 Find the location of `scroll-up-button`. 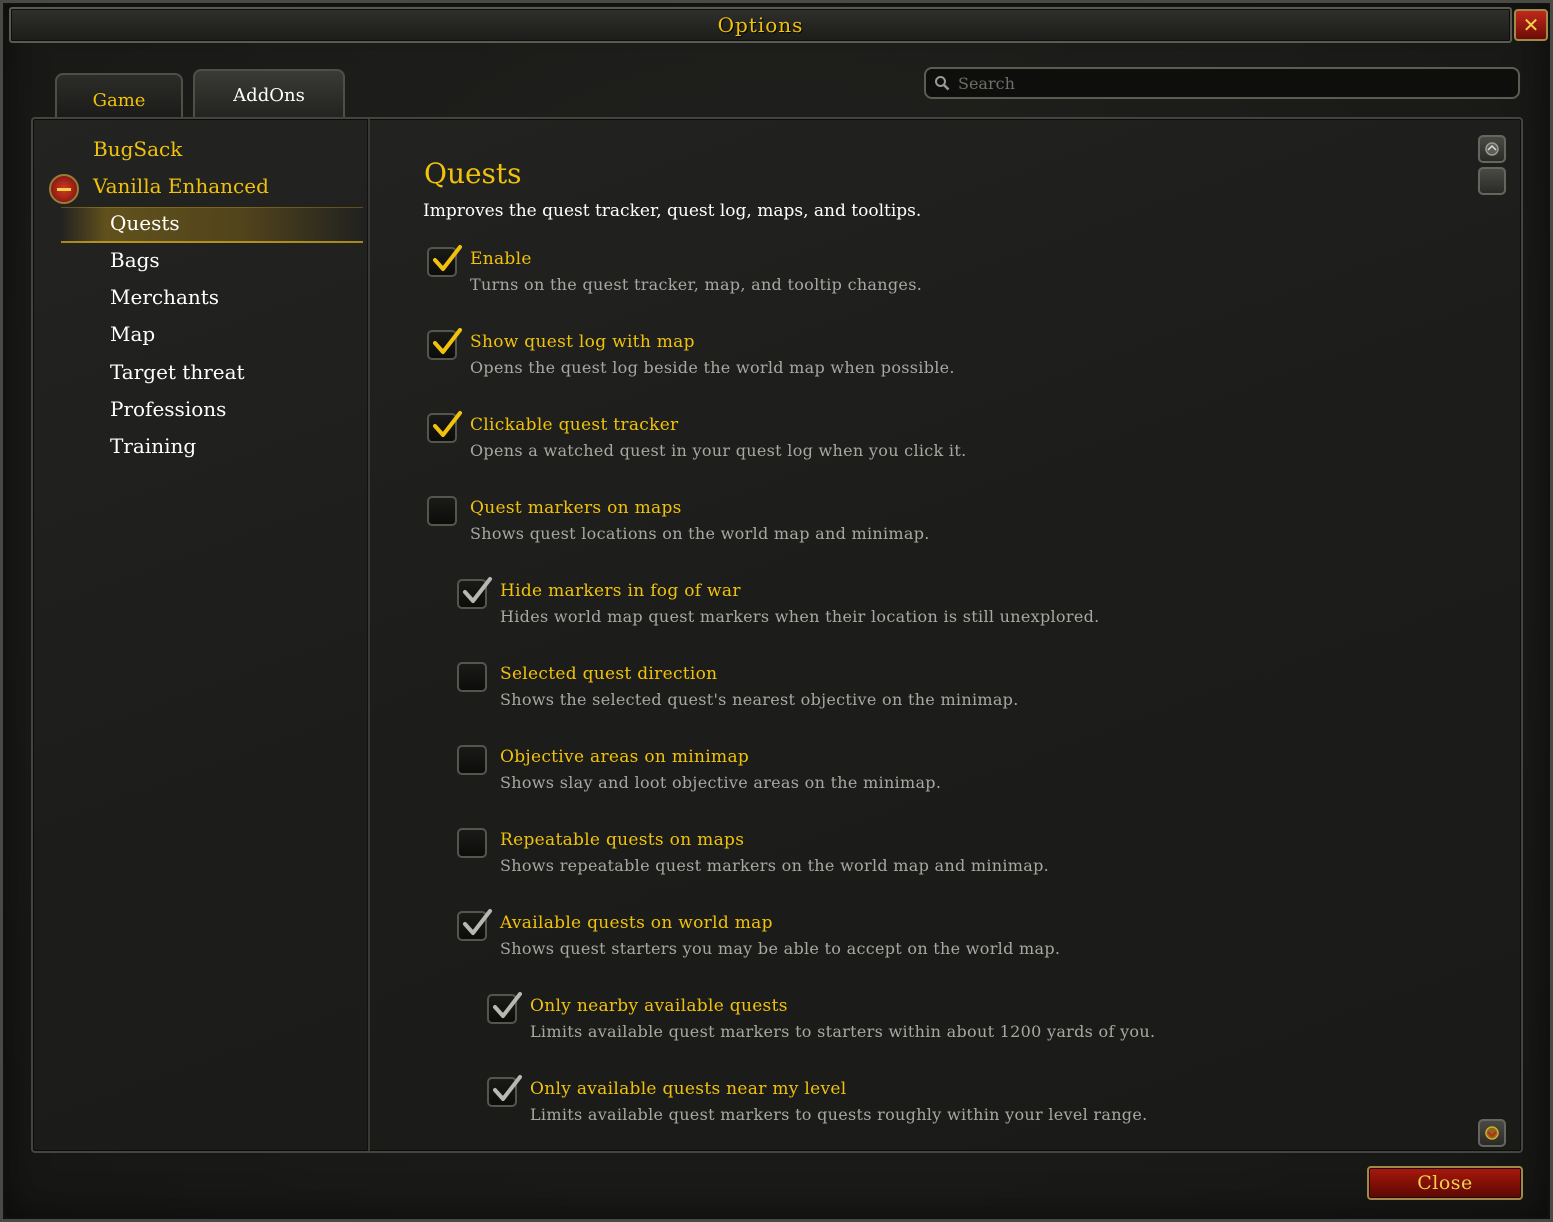

scroll-up-button is located at coordinates (1492, 149).